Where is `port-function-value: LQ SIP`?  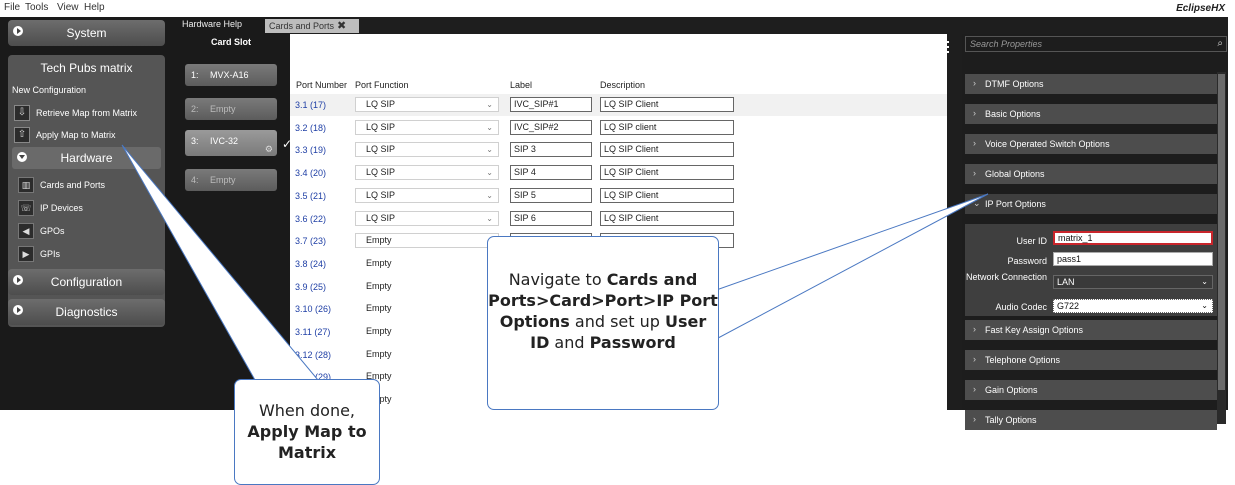 port-function-value: LQ SIP is located at coordinates (381, 126).